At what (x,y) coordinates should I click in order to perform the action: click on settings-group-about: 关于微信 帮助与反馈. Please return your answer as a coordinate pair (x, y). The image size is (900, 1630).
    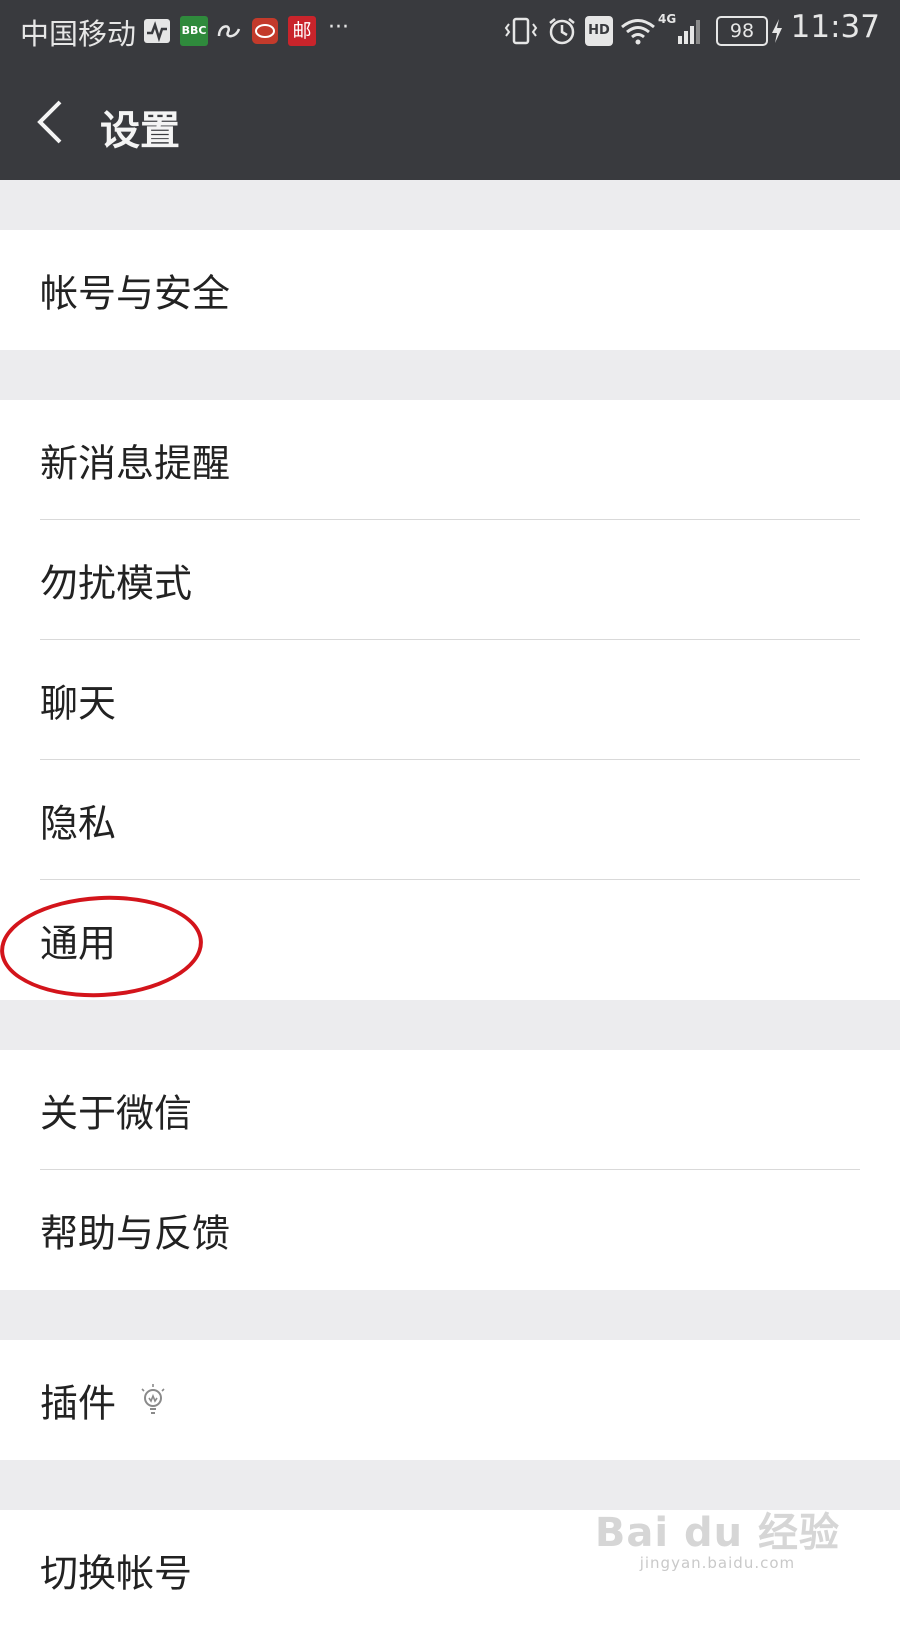
    Looking at the image, I should click on (450, 1170).